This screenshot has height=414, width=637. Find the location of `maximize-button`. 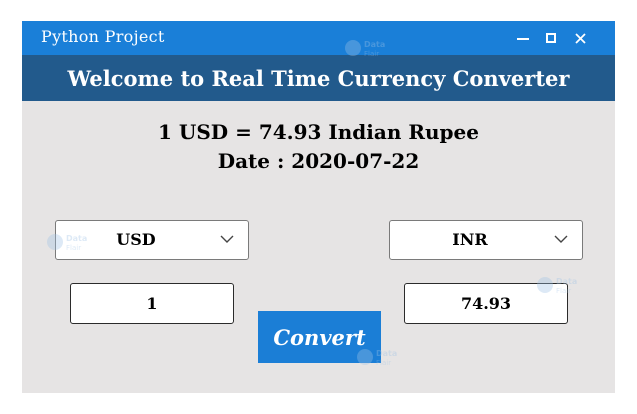

maximize-button is located at coordinates (551, 38).